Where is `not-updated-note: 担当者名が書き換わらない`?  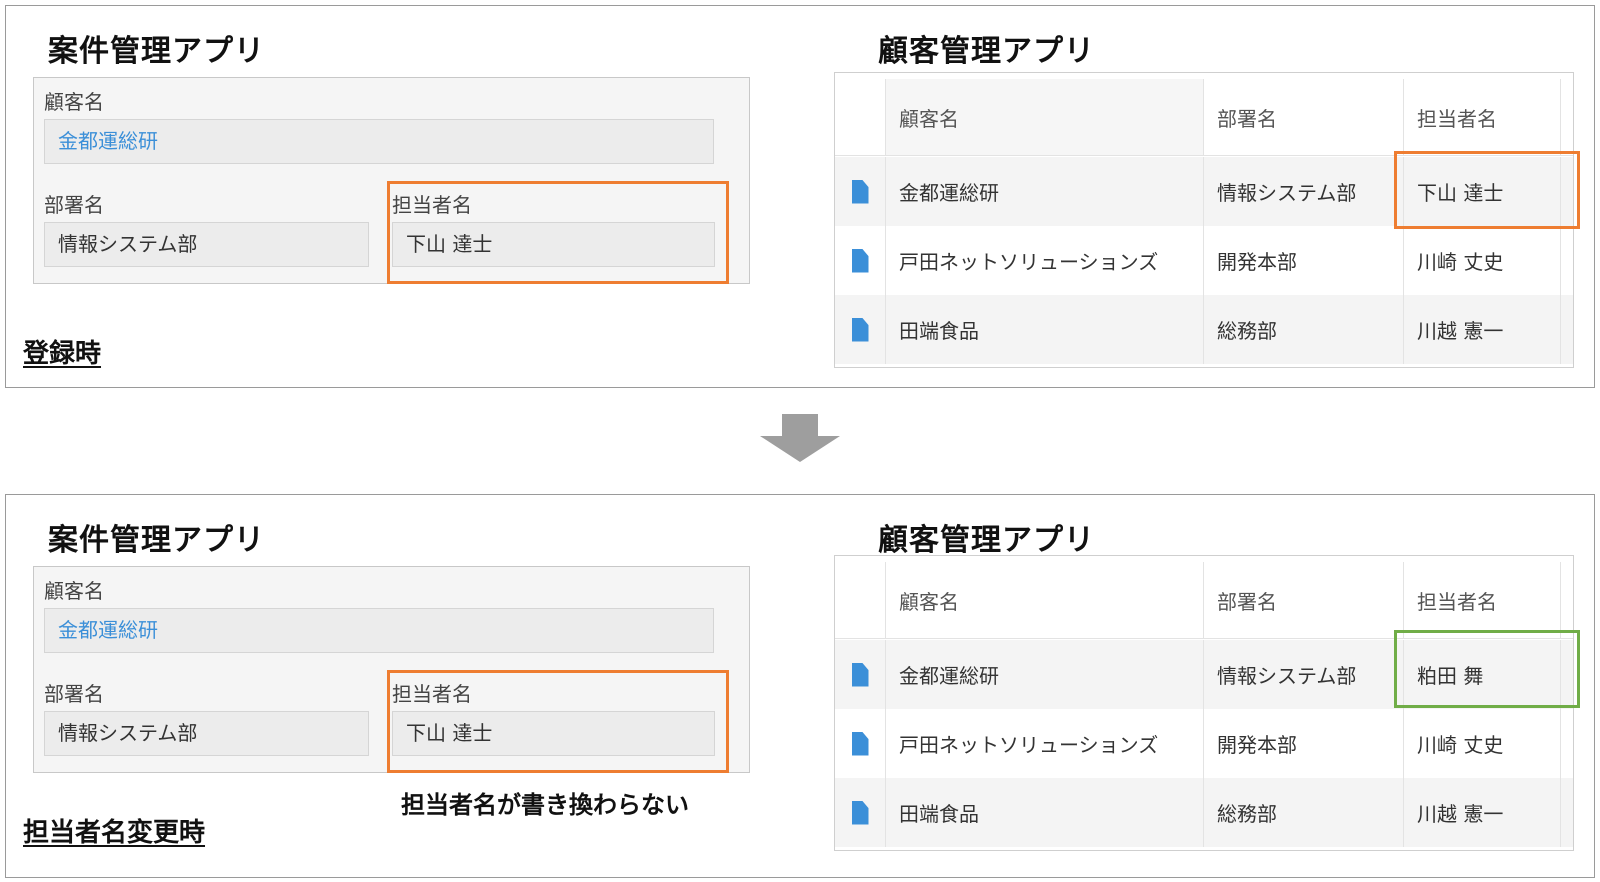
not-updated-note: 担当者名が書き換わらない is located at coordinates (545, 805).